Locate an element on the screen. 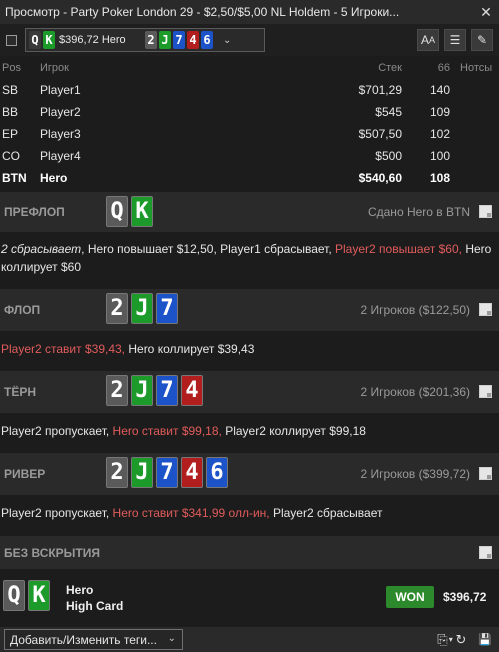  player-name: Player3 is located at coordinates (60, 134).